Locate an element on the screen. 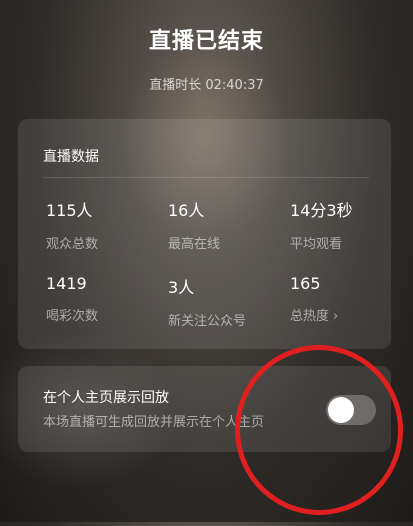 Image resolution: width=413 pixels, height=526 pixels. stat-total-viewers: 115人 观众总数 is located at coordinates (72, 224).